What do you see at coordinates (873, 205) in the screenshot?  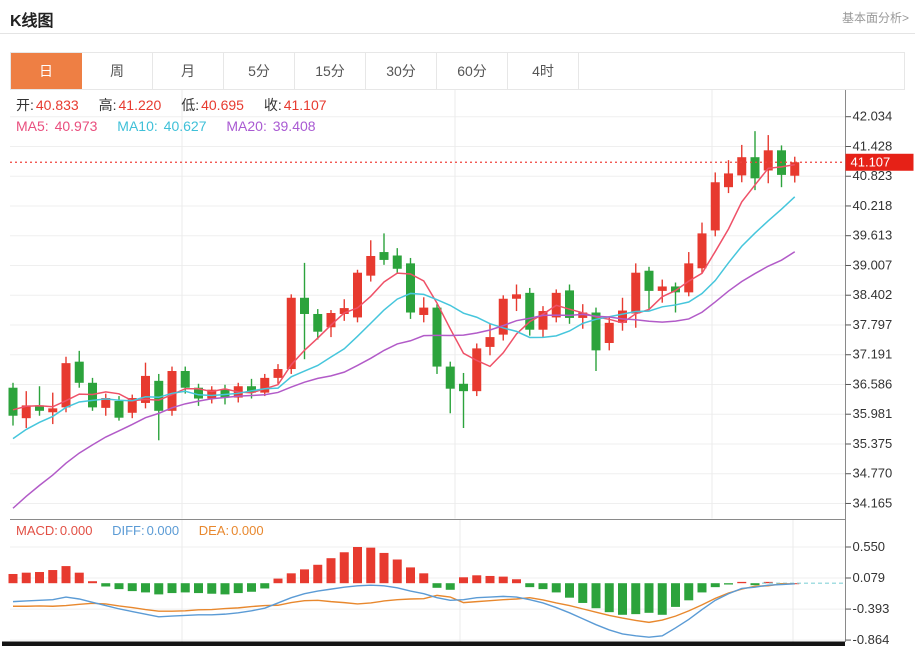 I see `svg-text: 40.218` at bounding box center [873, 205].